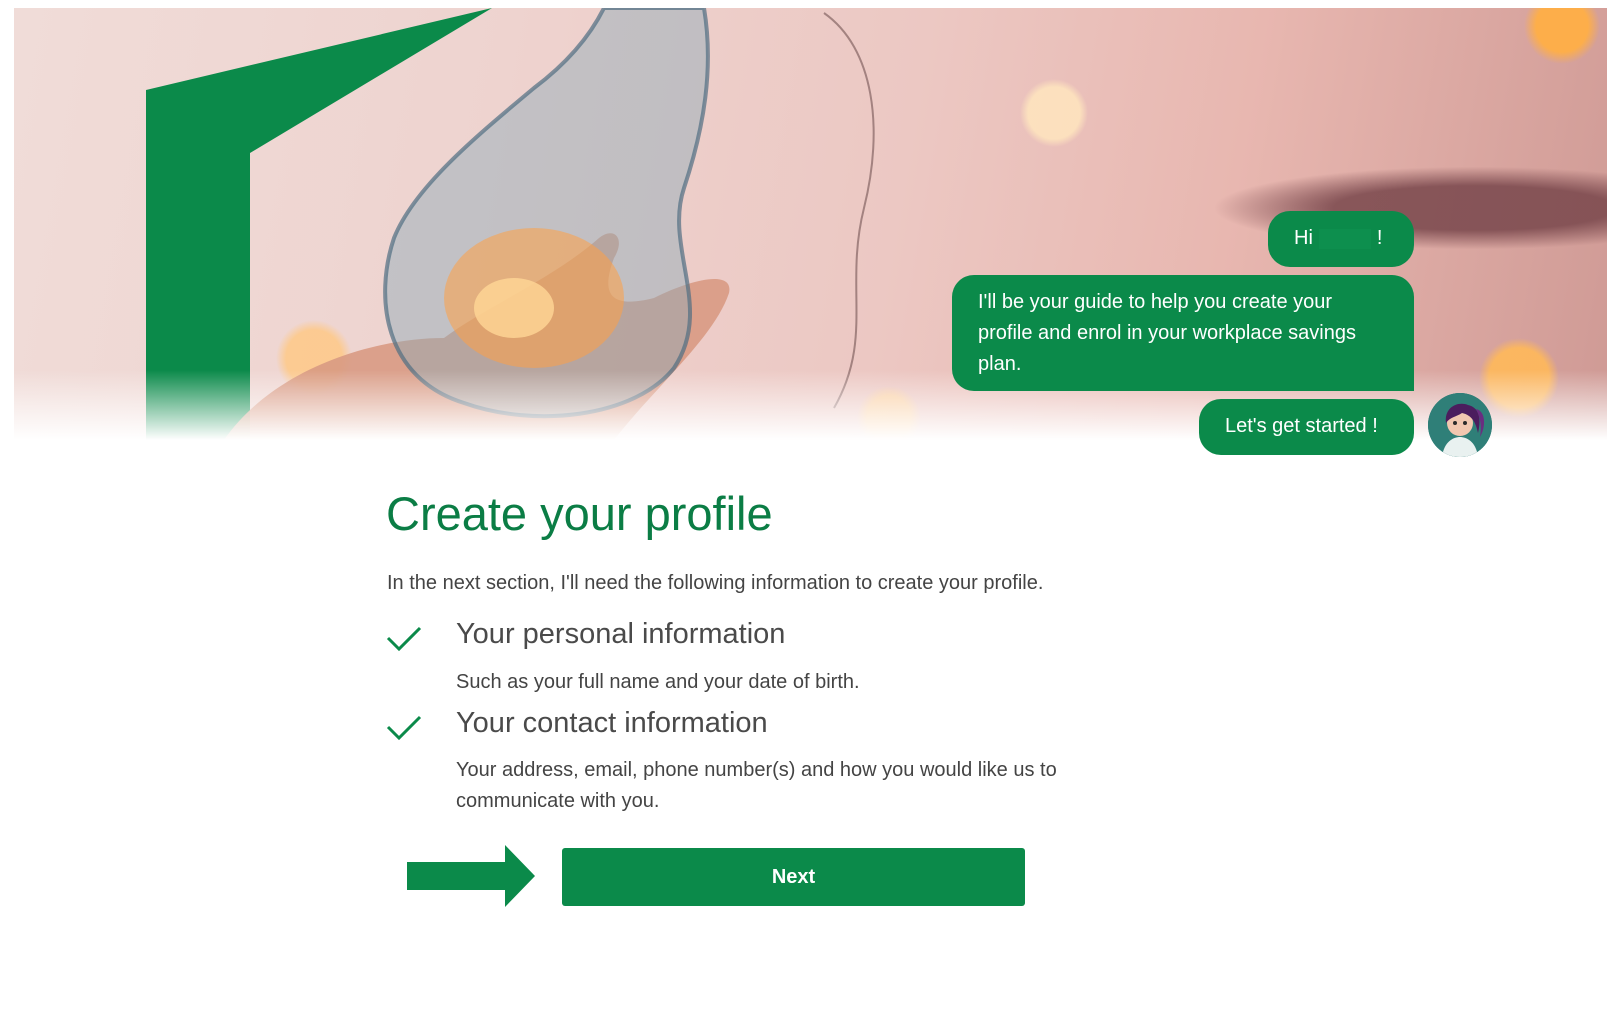  Describe the element at coordinates (579, 513) in the screenshot. I see `page-title: Create your profile` at that location.